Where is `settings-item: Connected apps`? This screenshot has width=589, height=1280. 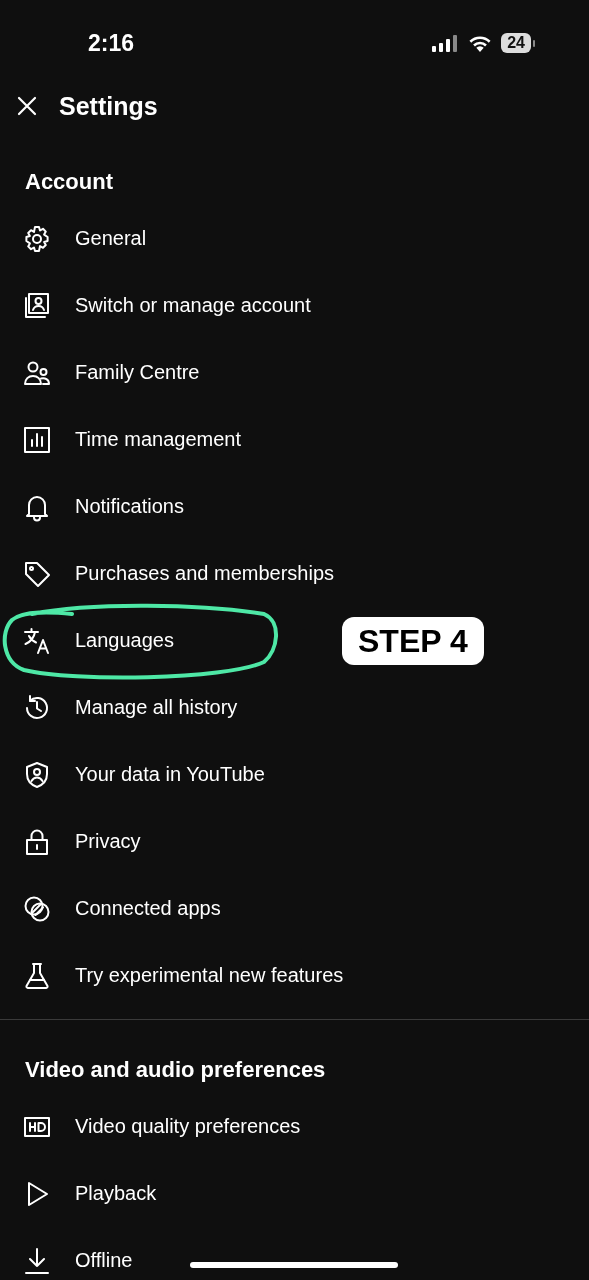 settings-item: Connected apps is located at coordinates (294, 908).